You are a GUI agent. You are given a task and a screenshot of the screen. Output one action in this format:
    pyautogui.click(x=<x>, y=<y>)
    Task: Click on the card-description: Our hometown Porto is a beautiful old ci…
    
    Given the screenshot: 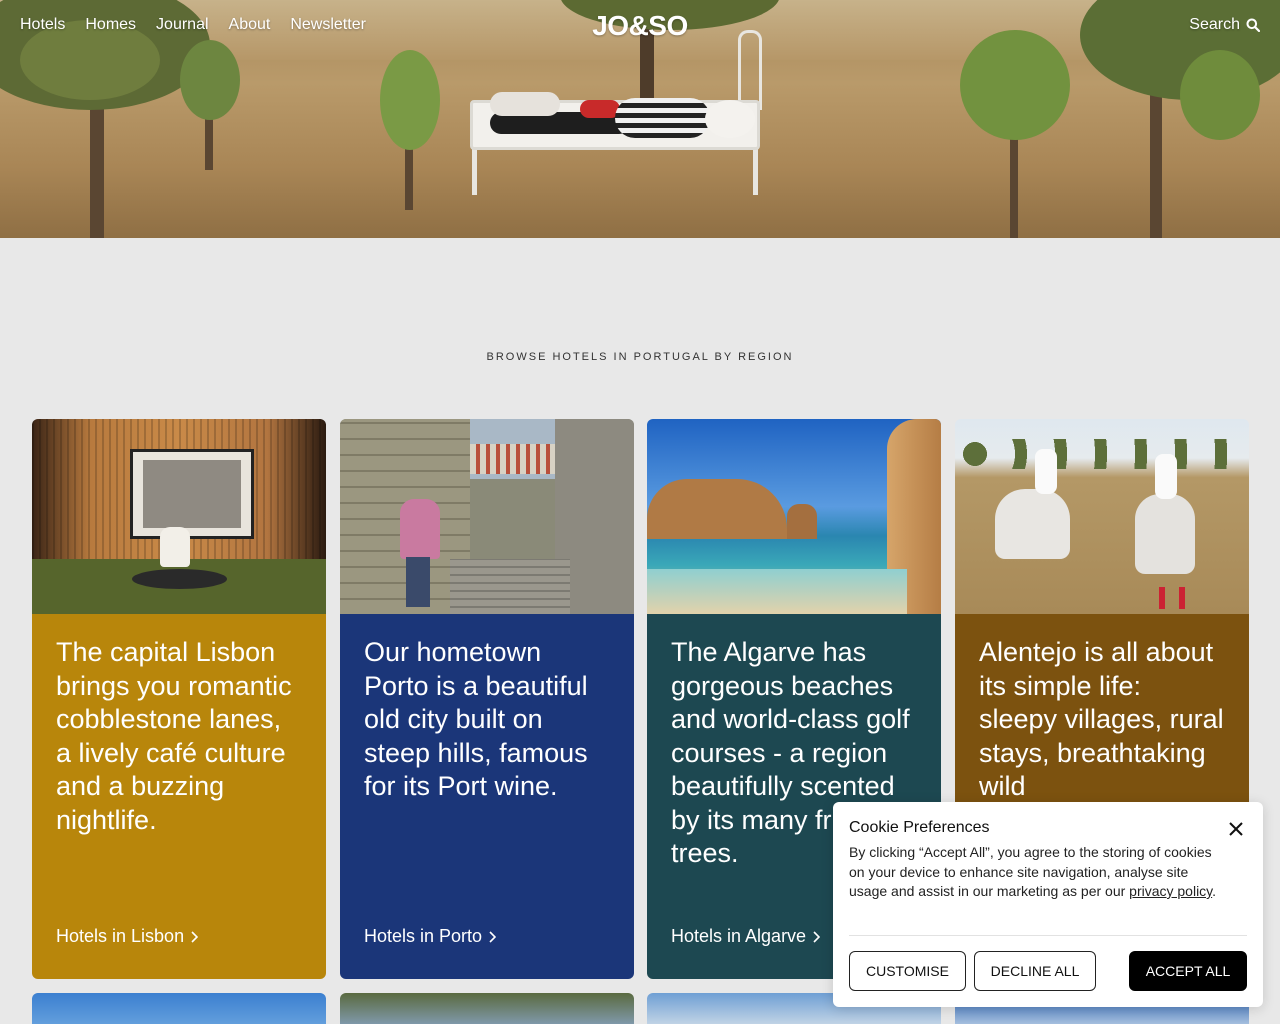 What is the action you would take?
    pyautogui.click(x=476, y=719)
    